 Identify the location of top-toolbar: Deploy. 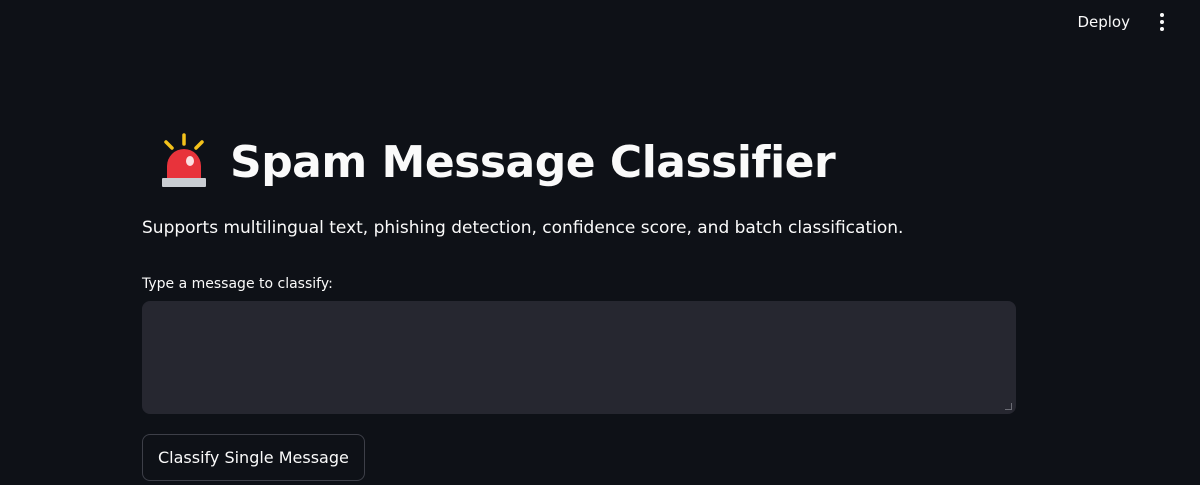
(1134, 22).